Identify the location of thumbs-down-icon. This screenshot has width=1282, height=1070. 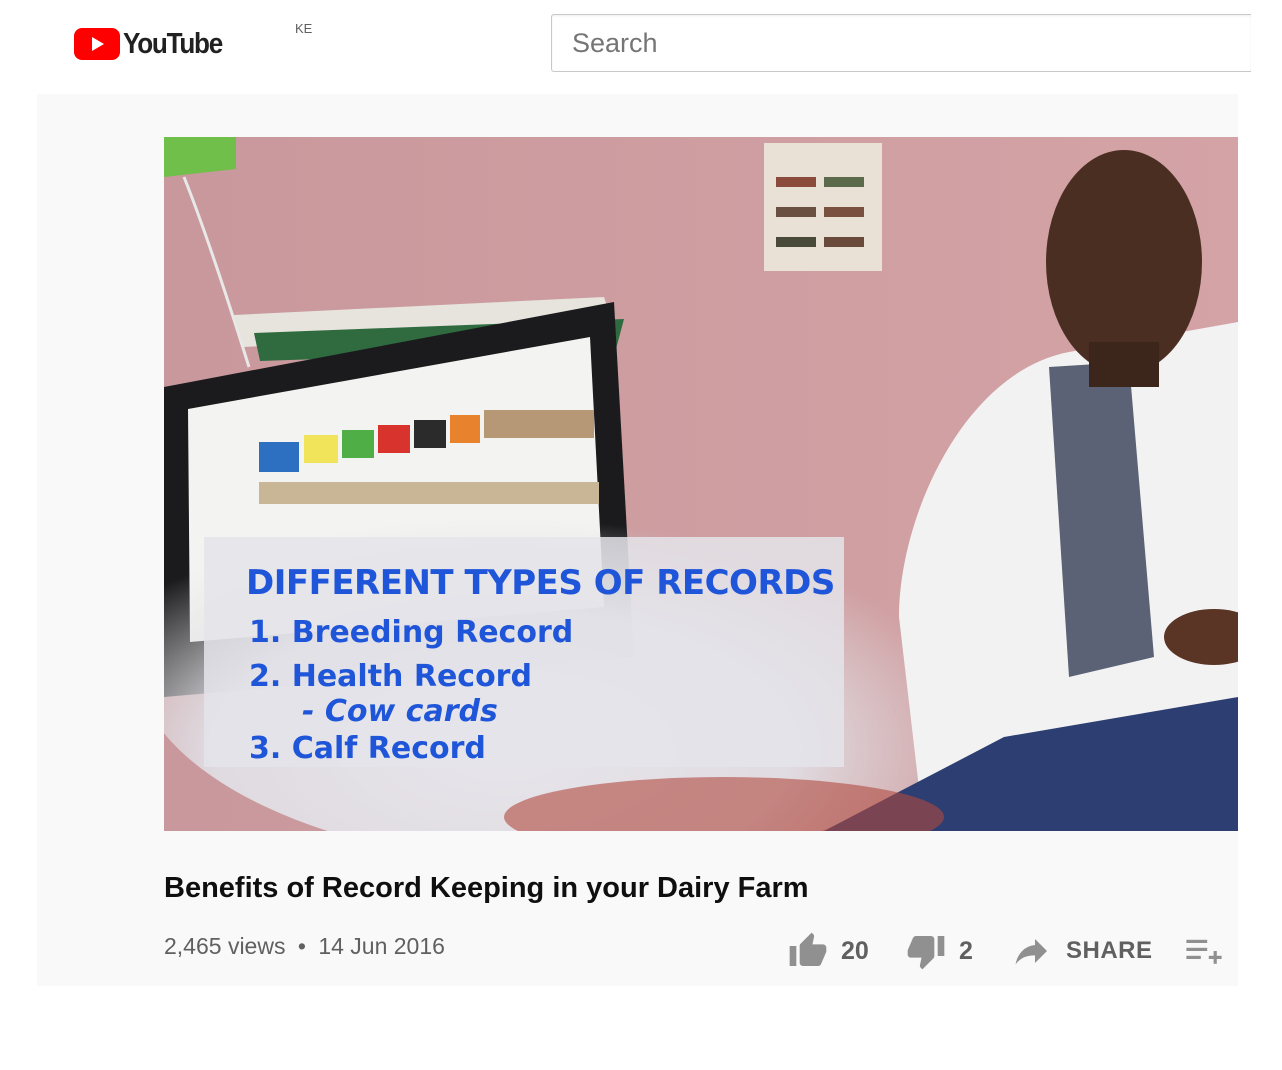
(926, 953).